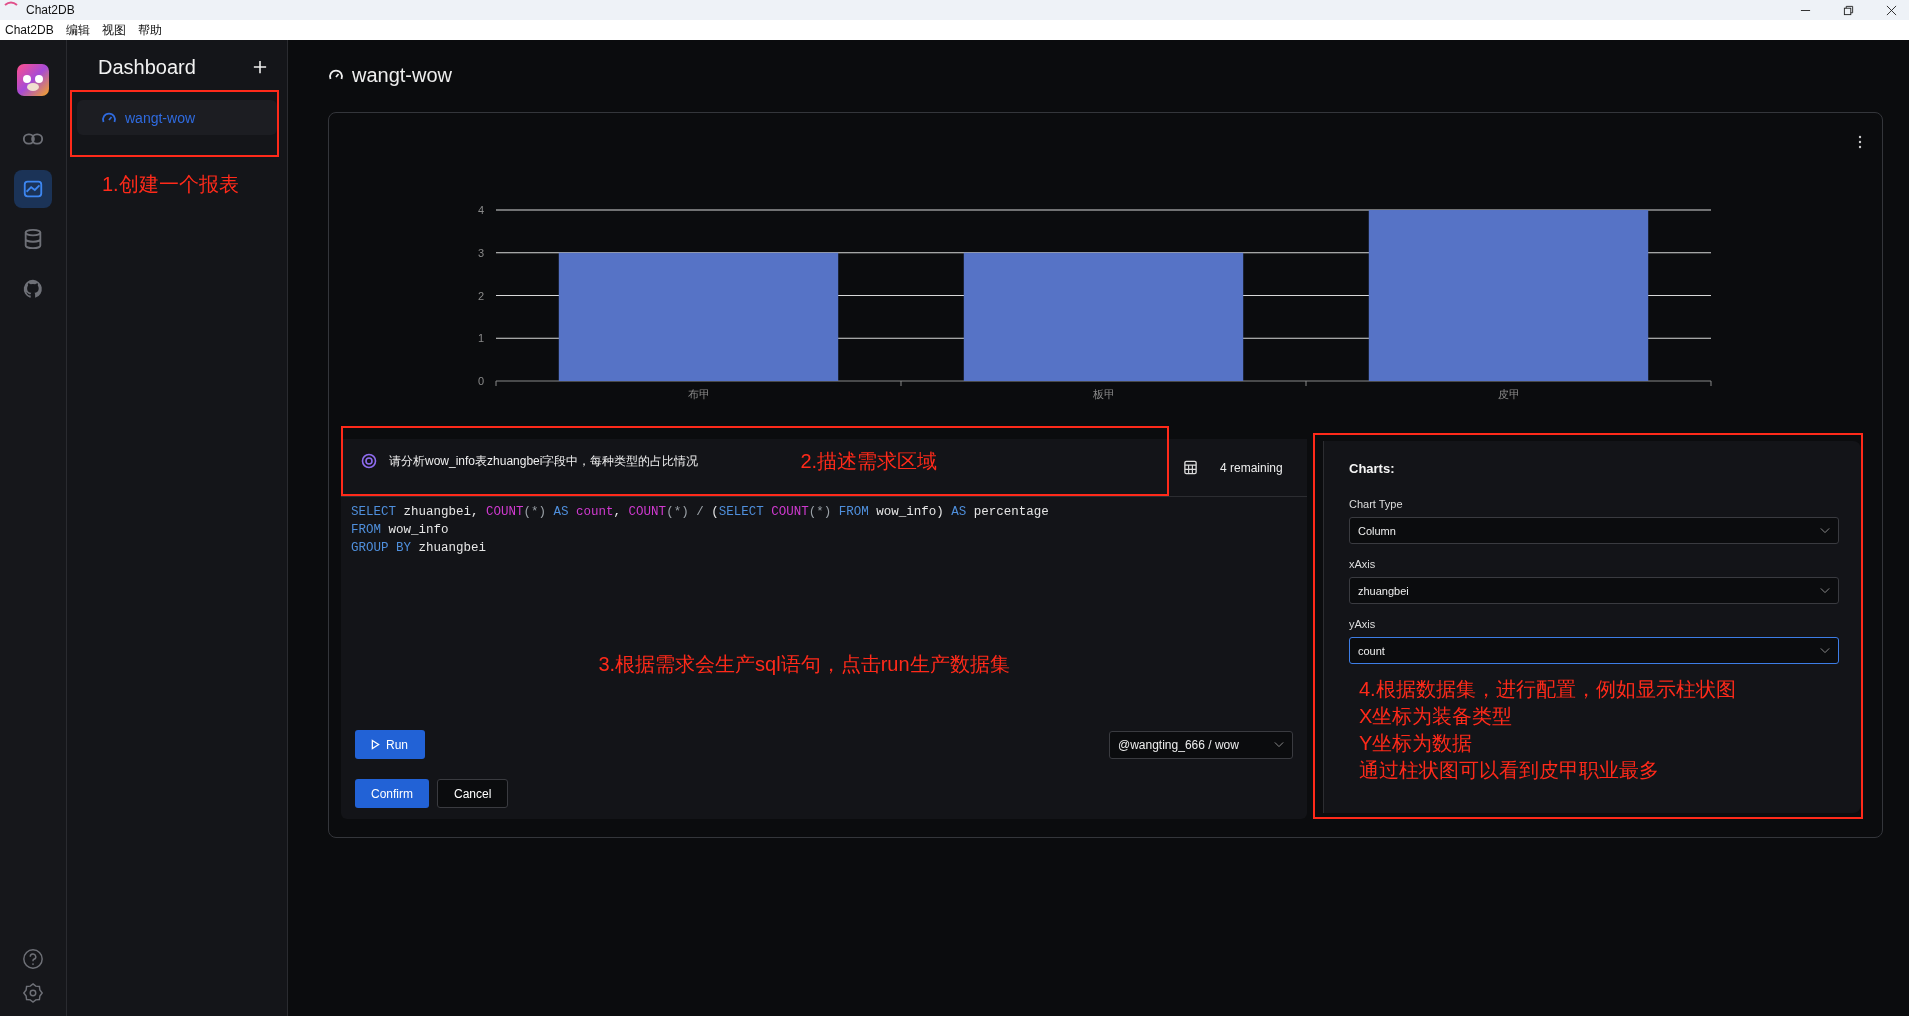  I want to click on y-tick-label: 4, so click(480, 210).